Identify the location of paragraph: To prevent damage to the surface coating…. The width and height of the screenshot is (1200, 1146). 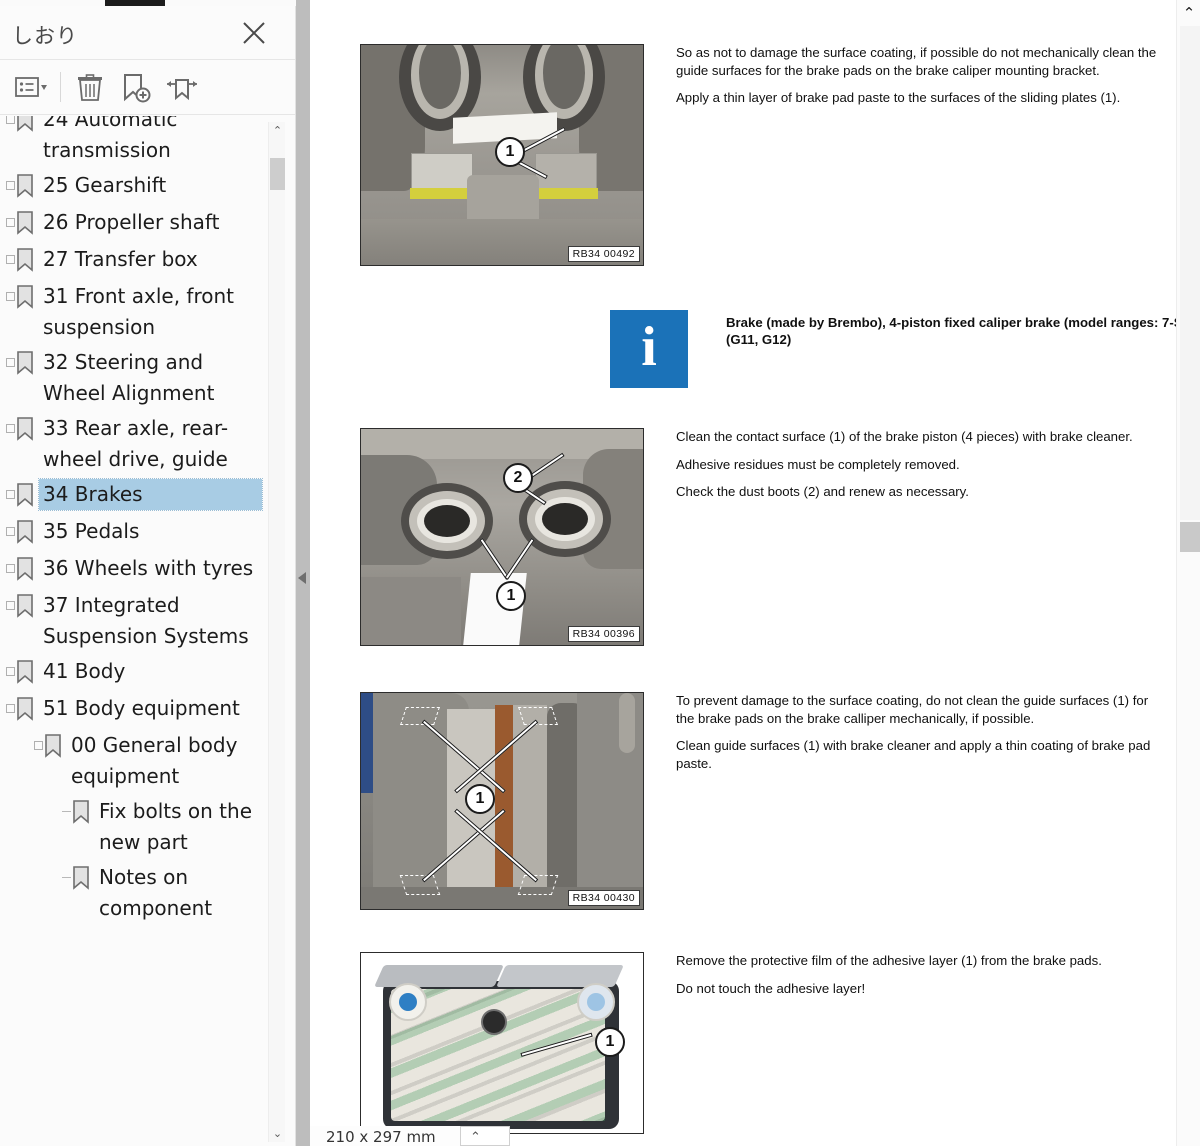
(912, 709).